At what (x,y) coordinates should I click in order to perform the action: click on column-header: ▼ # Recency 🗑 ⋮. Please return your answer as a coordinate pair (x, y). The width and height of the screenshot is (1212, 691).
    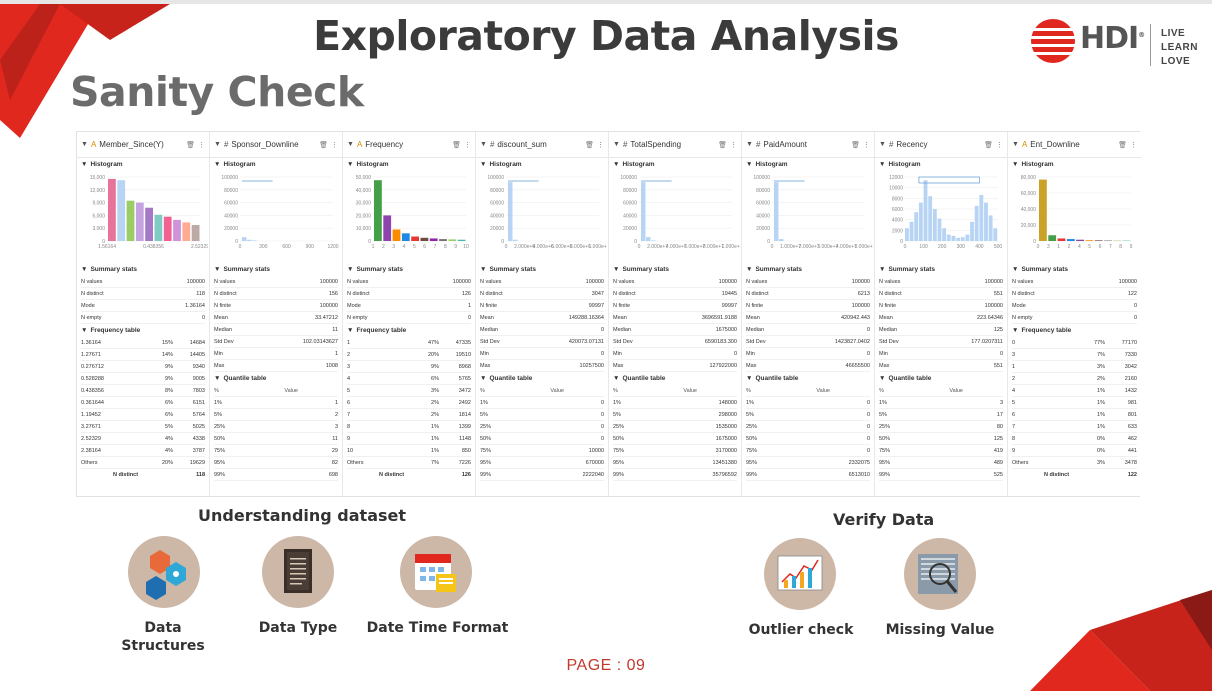
    Looking at the image, I should click on (941, 145).